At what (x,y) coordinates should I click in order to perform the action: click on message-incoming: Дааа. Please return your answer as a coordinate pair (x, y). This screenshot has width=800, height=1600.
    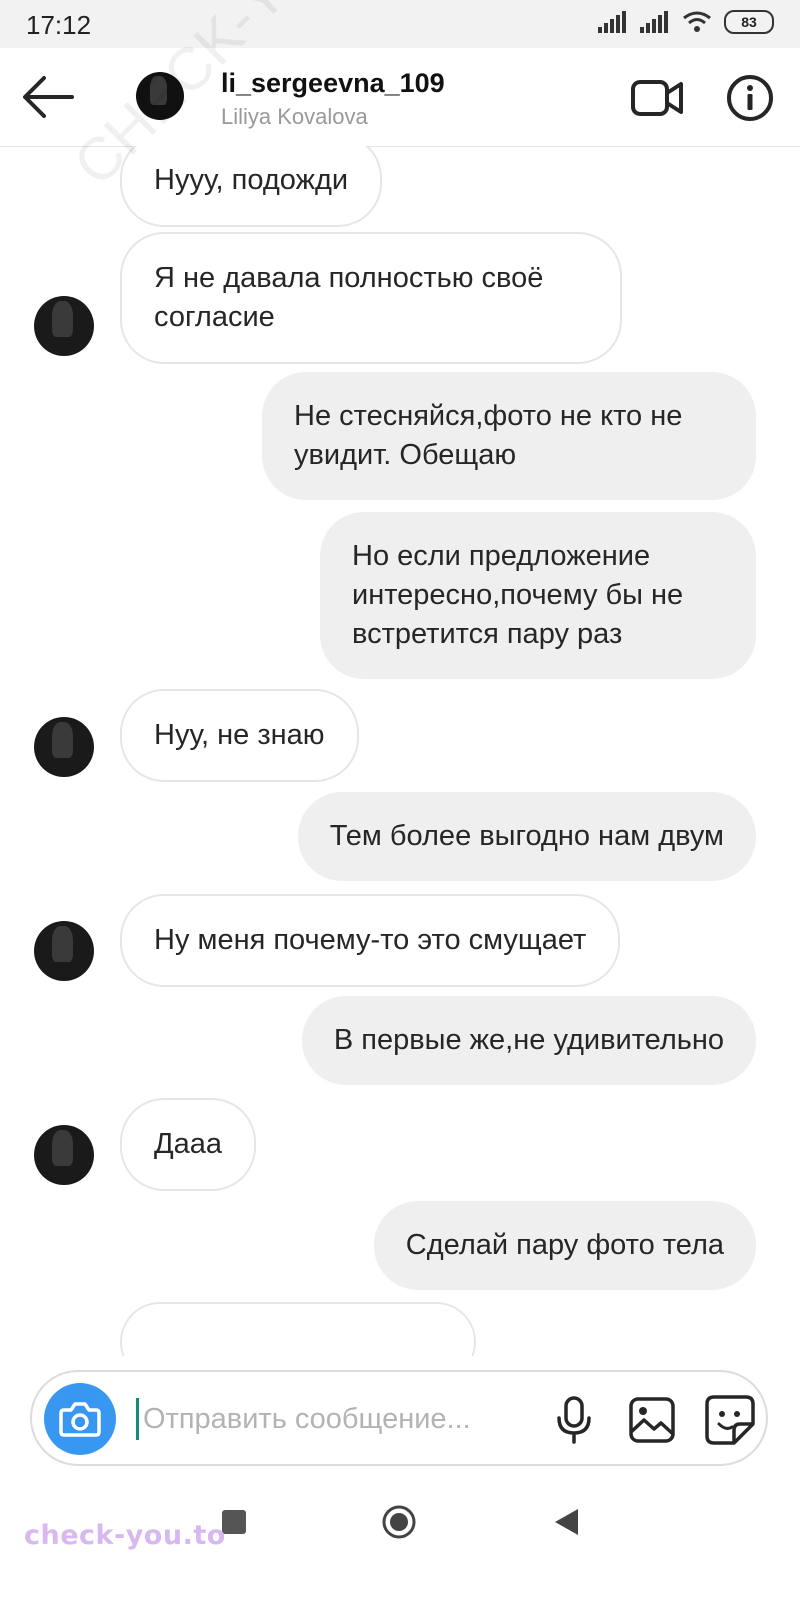
    Looking at the image, I should click on (188, 1144).